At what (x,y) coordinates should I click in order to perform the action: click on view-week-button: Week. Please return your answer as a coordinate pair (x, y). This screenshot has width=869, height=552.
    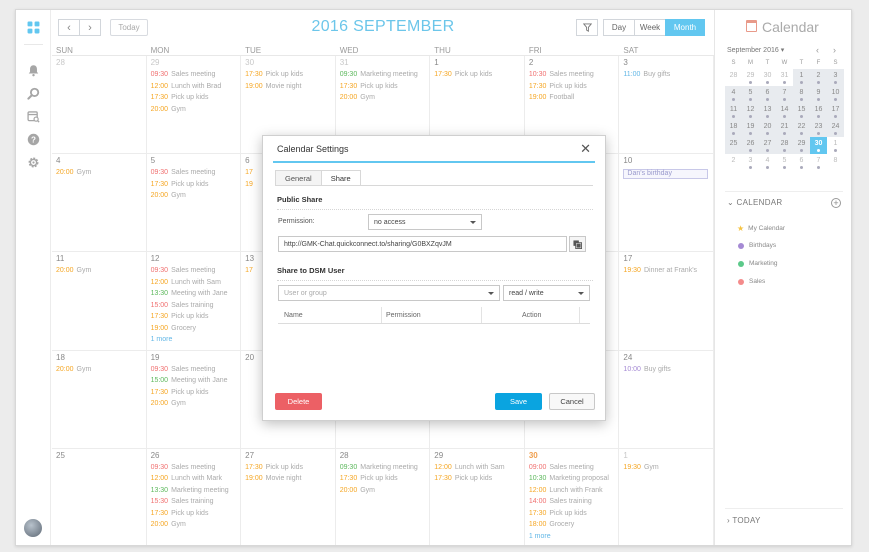
    Looking at the image, I should click on (650, 27).